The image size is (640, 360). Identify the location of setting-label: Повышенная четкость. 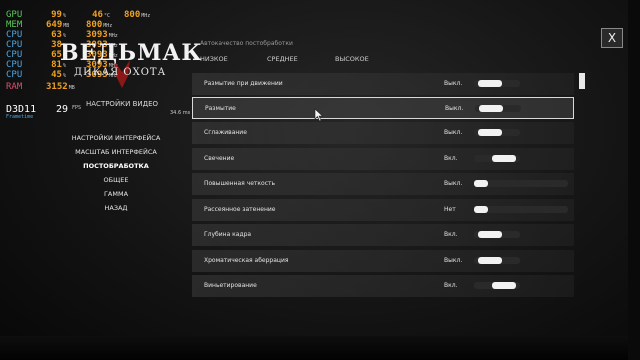
(240, 183).